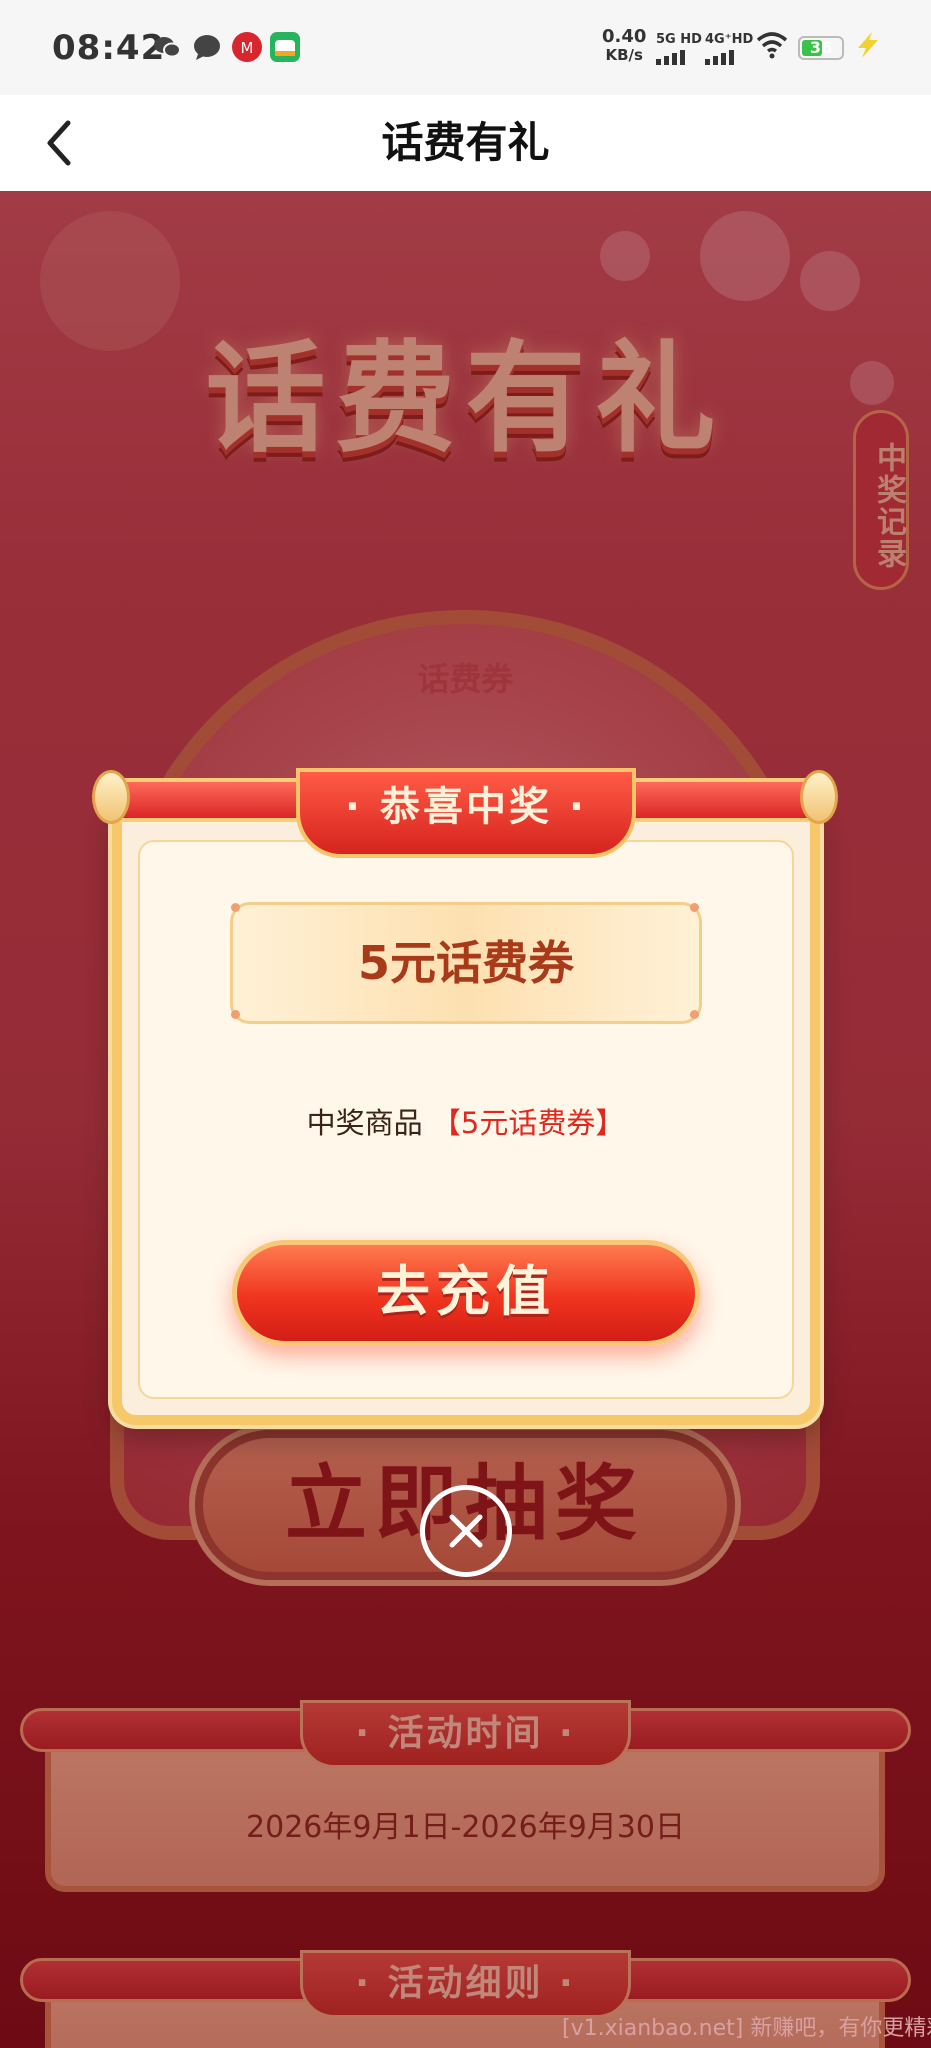 This screenshot has height=2048, width=931. What do you see at coordinates (624, 45) in the screenshot?
I see `network-speed: 0.40 KB/s` at bounding box center [624, 45].